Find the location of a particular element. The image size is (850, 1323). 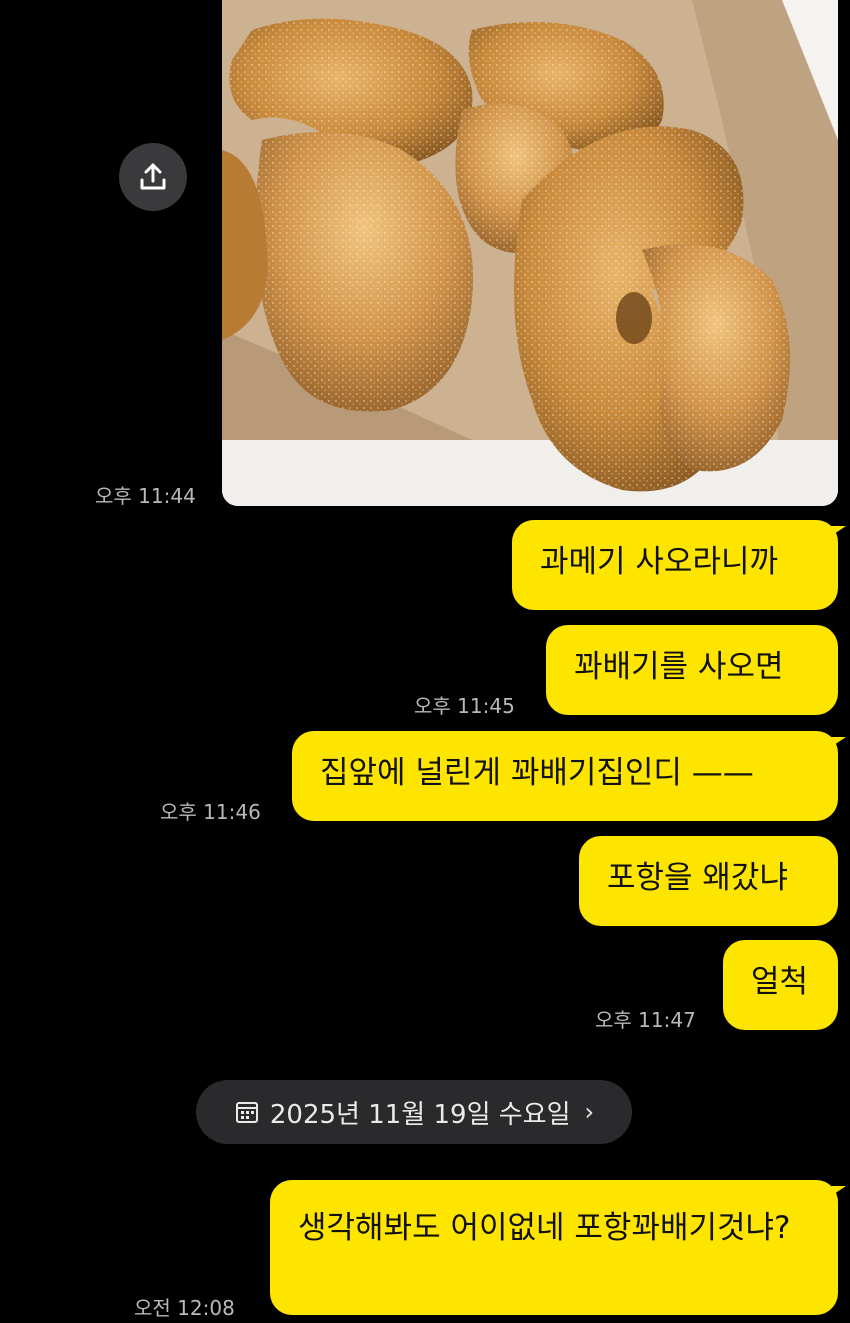

message-bubble: 과메기 사오라니까 is located at coordinates (679, 565).